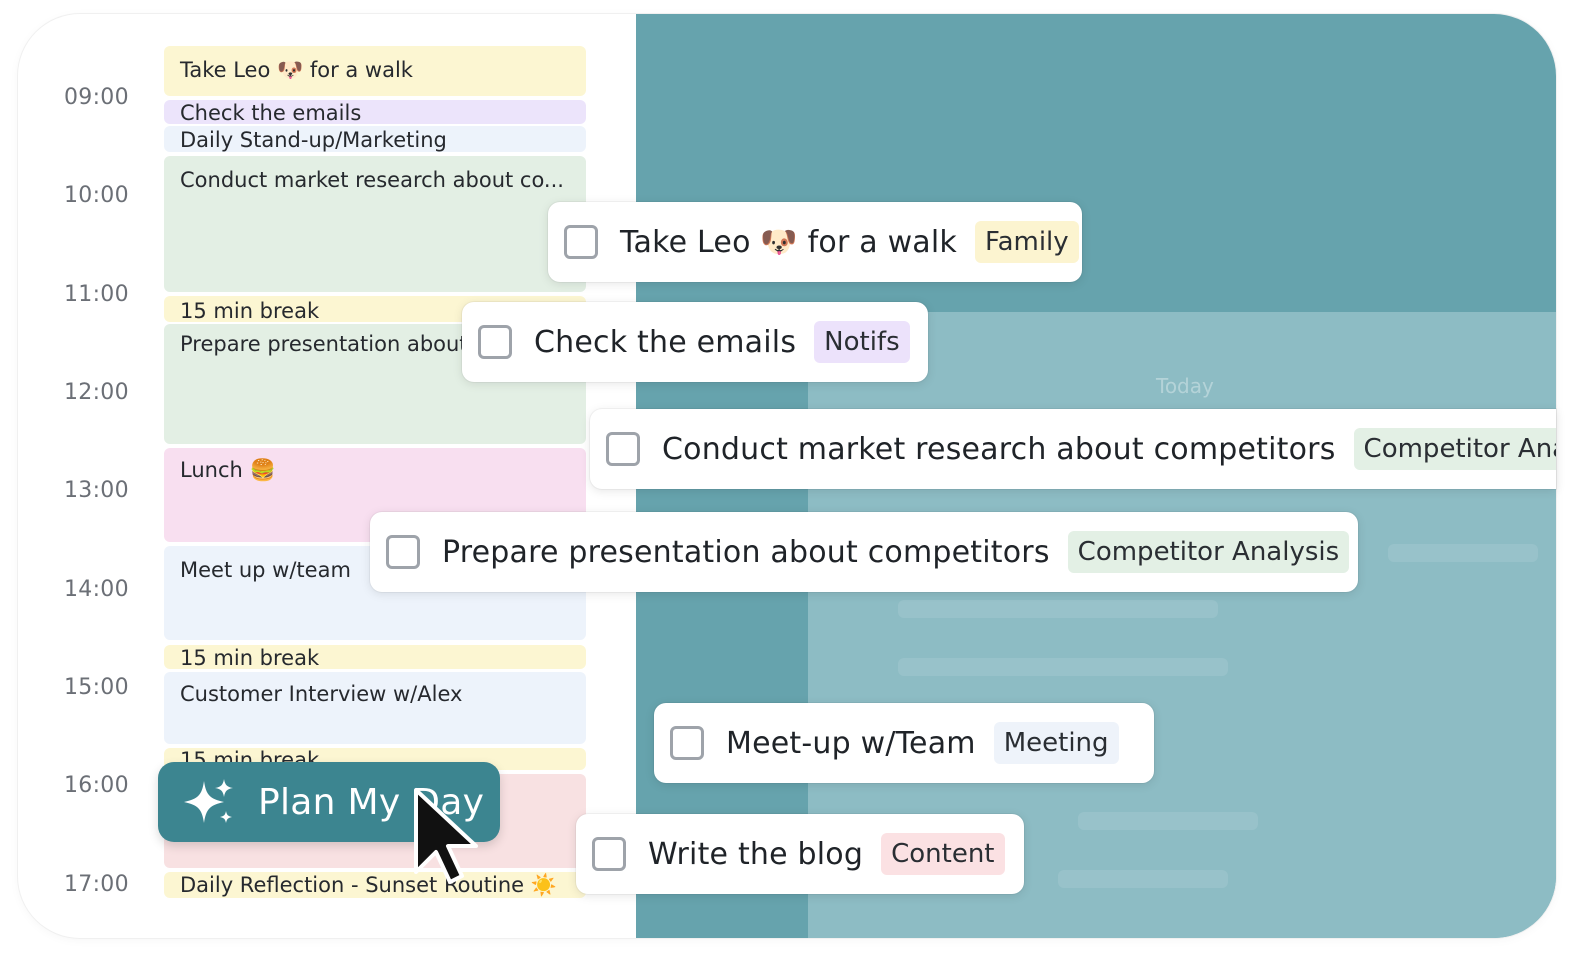 The image size is (1588, 958). I want to click on cursor-icon, so click(446, 836).